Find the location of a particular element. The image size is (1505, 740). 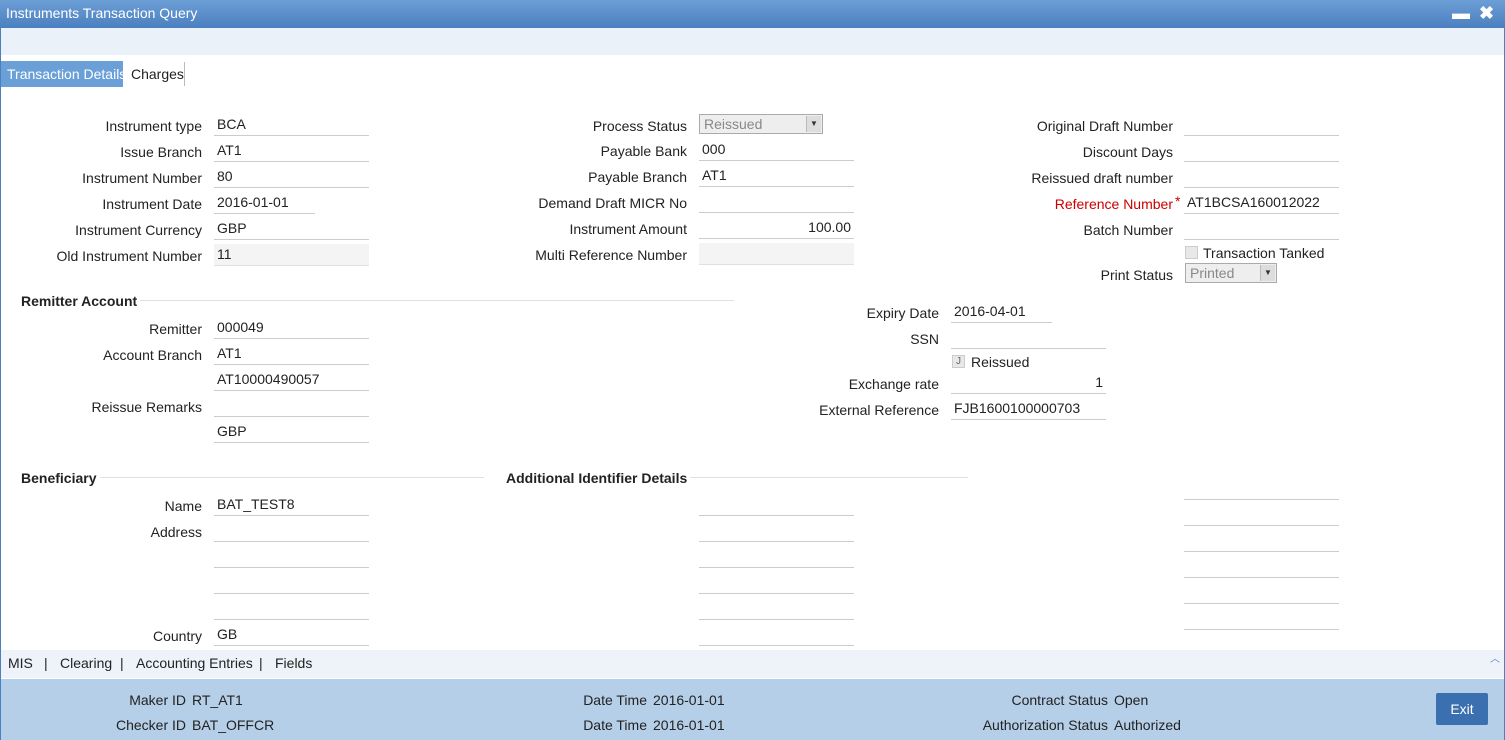

exit-button: Exit is located at coordinates (1462, 709).